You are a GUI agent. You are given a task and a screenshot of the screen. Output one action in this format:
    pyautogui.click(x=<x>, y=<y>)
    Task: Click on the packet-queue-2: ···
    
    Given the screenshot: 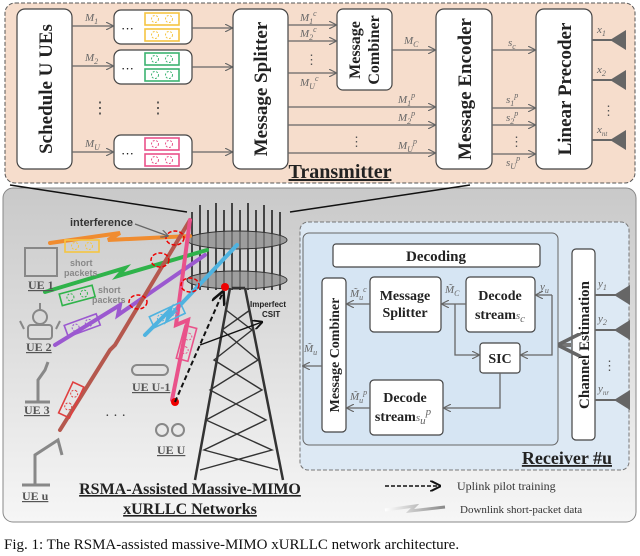 What is the action you would take?
    pyautogui.click(x=153, y=67)
    